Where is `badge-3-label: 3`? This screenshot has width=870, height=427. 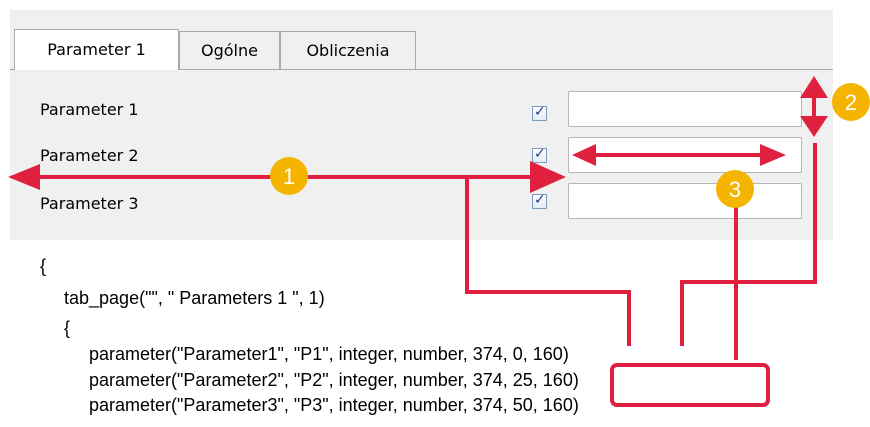
badge-3-label: 3 is located at coordinates (735, 189).